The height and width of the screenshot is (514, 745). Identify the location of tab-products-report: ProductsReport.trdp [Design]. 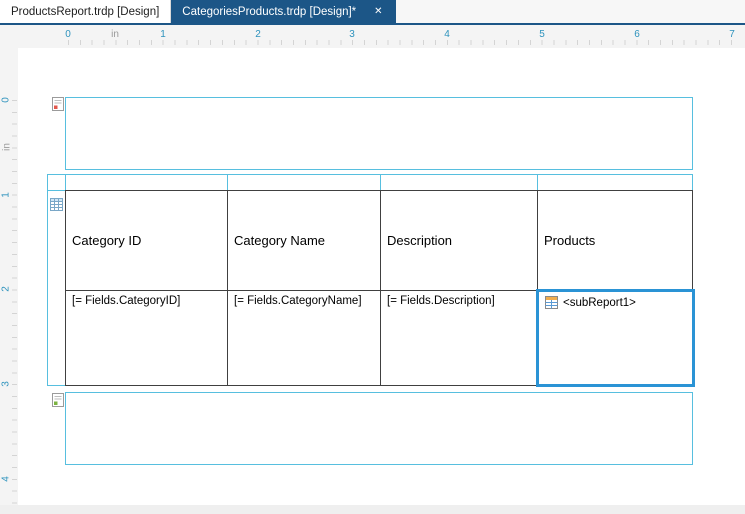
(86, 11).